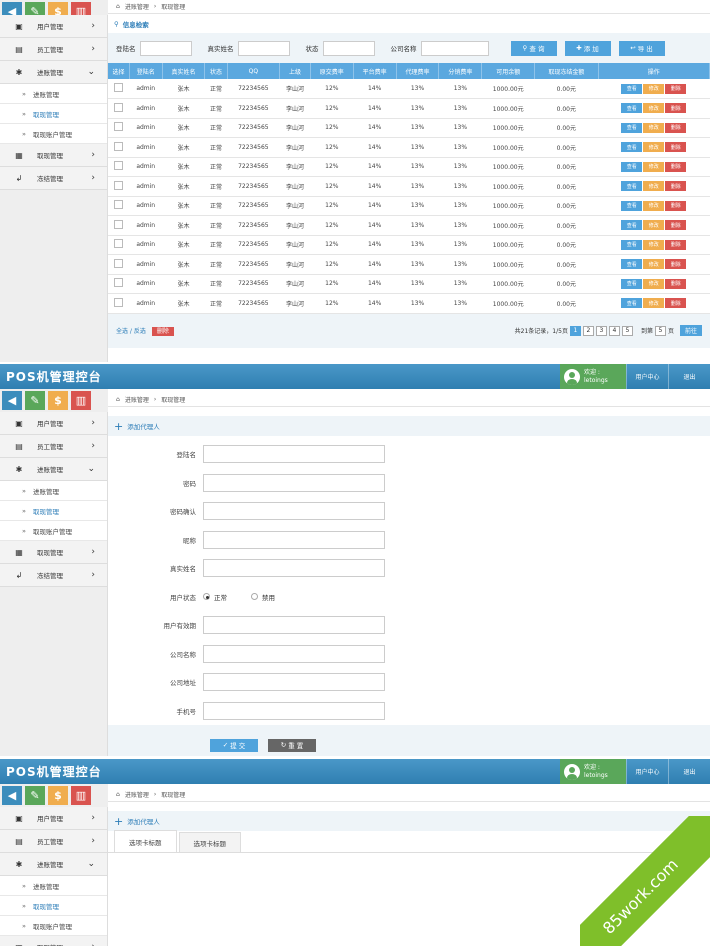 This screenshot has height=946, width=710. Describe the element at coordinates (641, 48) in the screenshot. I see `export-button: ↩ 导 出` at that location.